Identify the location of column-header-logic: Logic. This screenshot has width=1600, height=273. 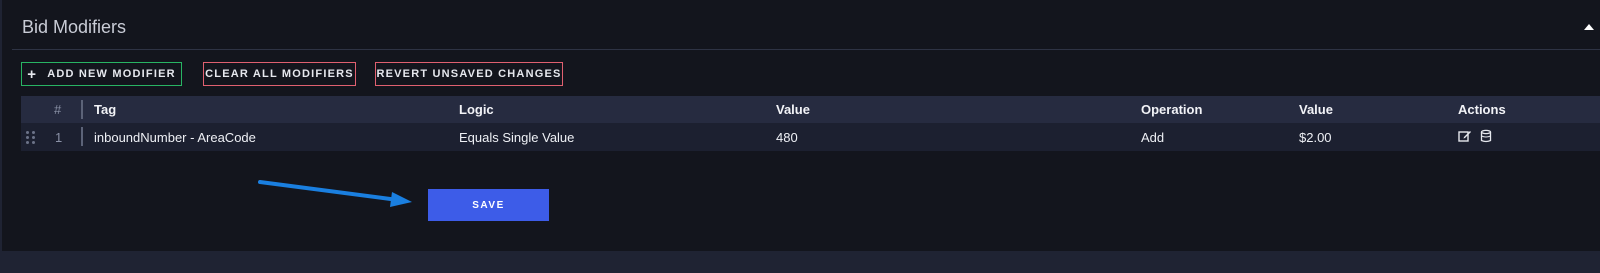
(476, 109).